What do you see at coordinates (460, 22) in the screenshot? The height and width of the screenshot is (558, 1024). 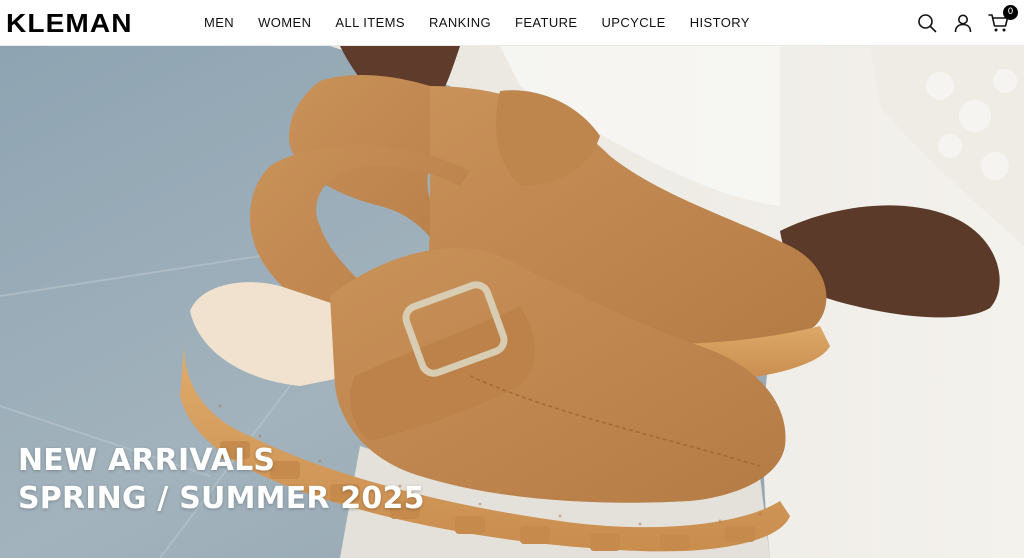 I see `nav-item-ranking: RANKING` at bounding box center [460, 22].